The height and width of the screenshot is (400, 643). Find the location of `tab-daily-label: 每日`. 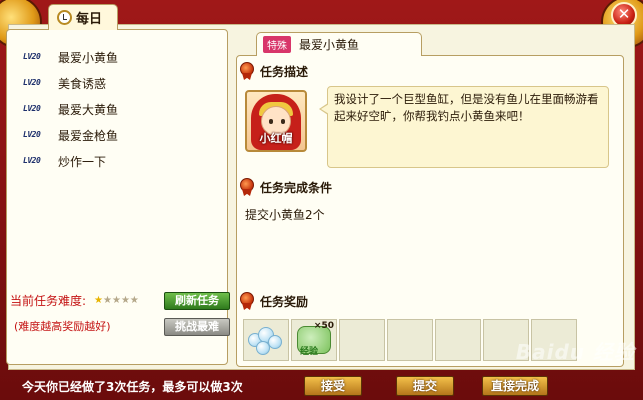

tab-daily-label: 每日 is located at coordinates (89, 19).